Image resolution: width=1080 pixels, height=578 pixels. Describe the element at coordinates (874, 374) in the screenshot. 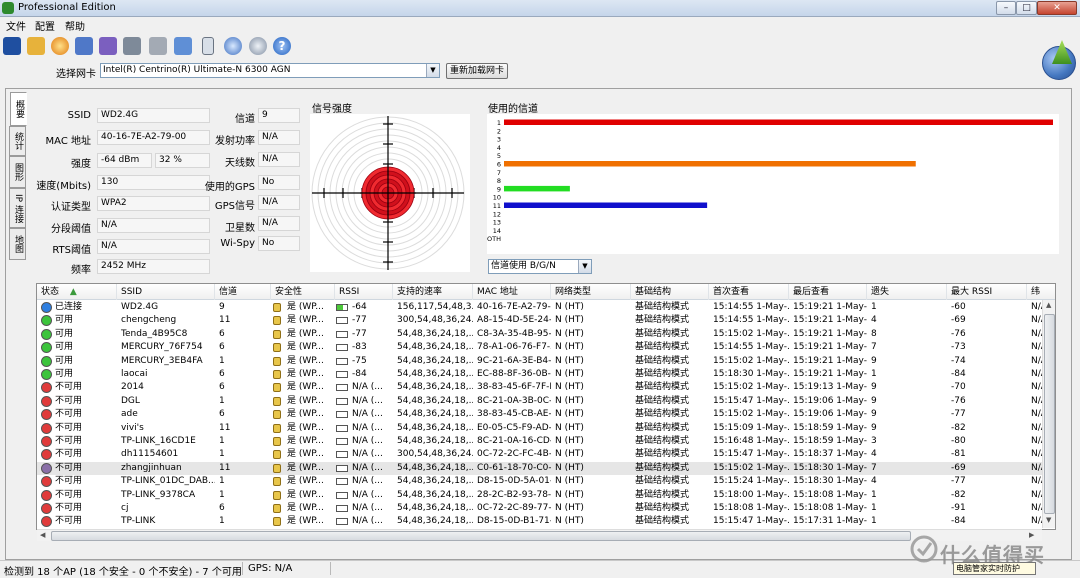

I see `cell-lost: 1` at that location.